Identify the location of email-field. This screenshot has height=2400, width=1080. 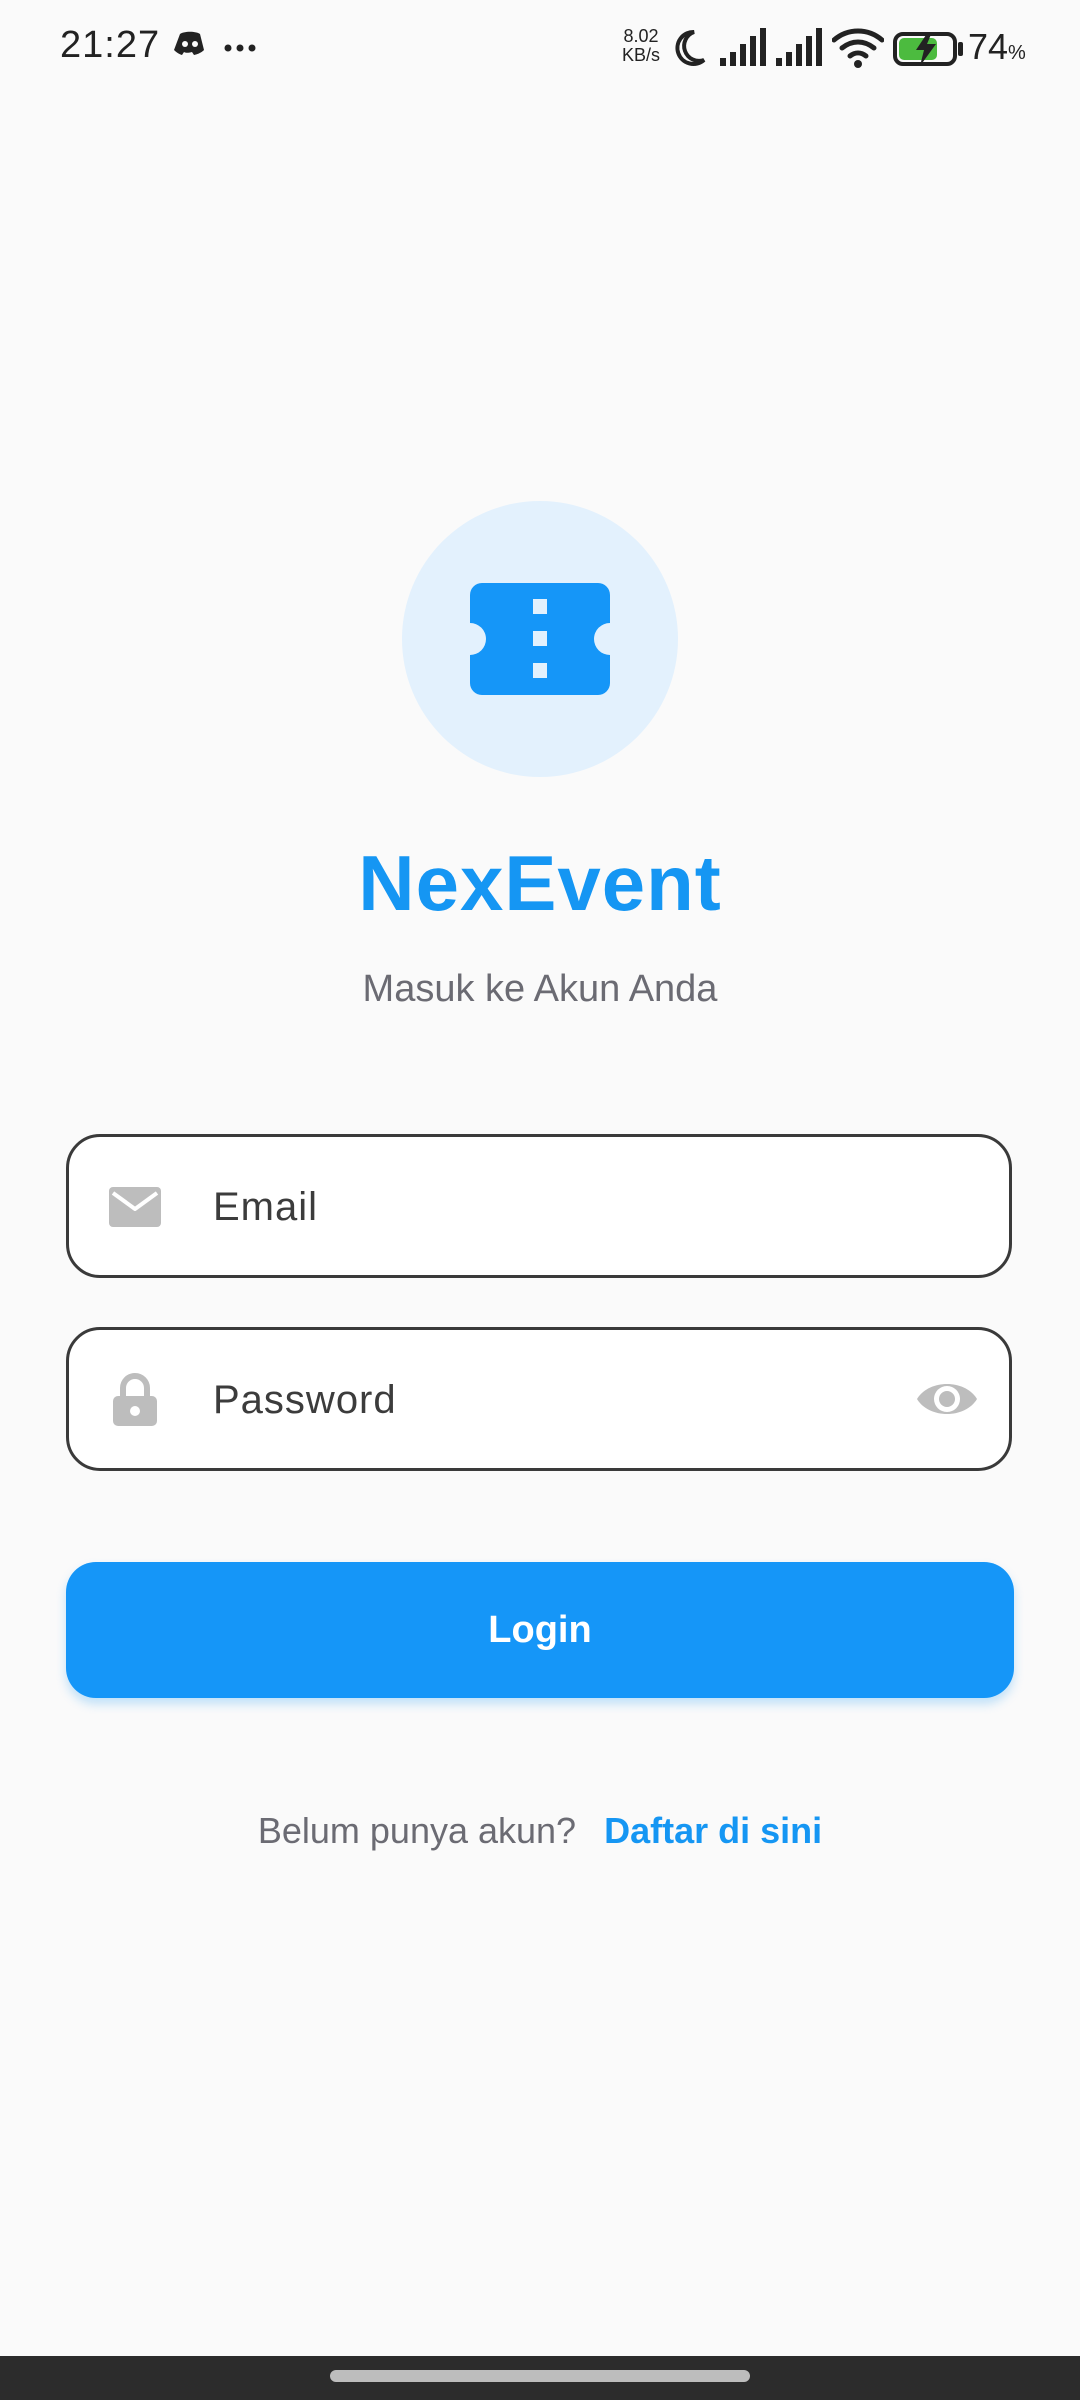
(539, 1206).